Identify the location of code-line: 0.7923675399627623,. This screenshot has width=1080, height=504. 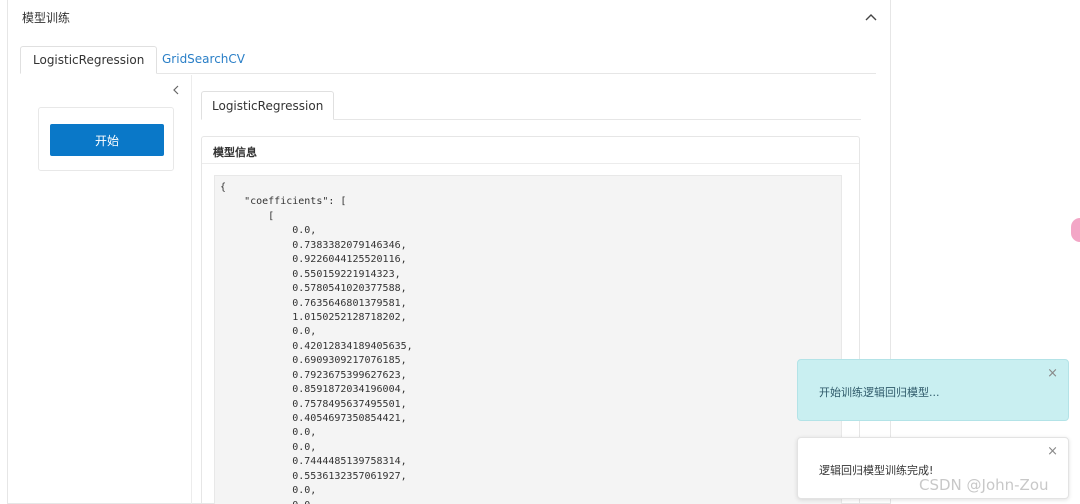
(313, 375).